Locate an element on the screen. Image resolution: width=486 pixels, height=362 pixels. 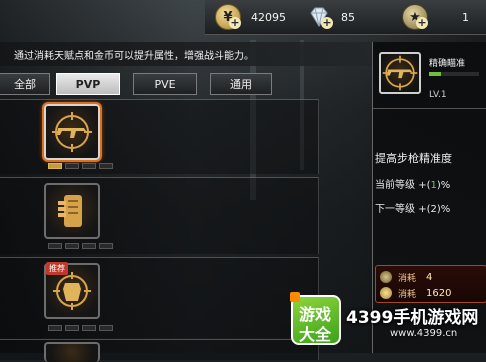
detail-level: LV.1 is located at coordinates (438, 95).